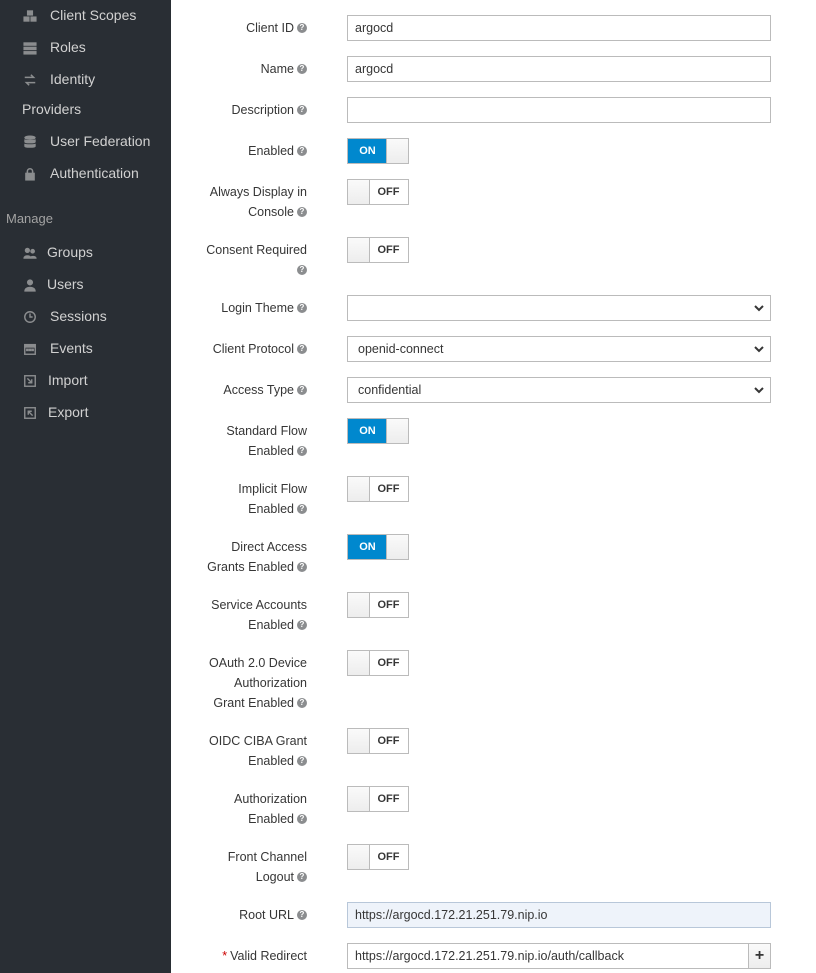 The width and height of the screenshot is (816, 973). Describe the element at coordinates (378, 489) in the screenshot. I see `implicit-flow-toggle: OFF` at that location.